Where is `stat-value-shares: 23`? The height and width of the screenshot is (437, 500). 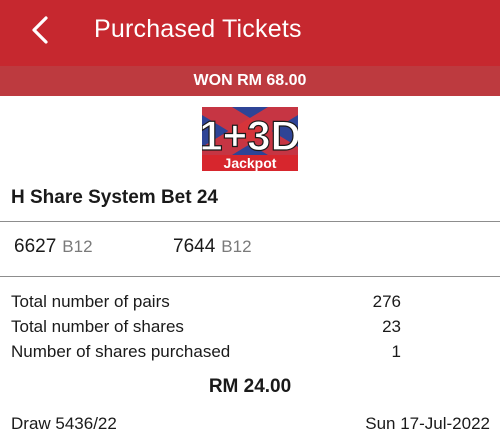
stat-value-shares: 23 is located at coordinates (391, 326).